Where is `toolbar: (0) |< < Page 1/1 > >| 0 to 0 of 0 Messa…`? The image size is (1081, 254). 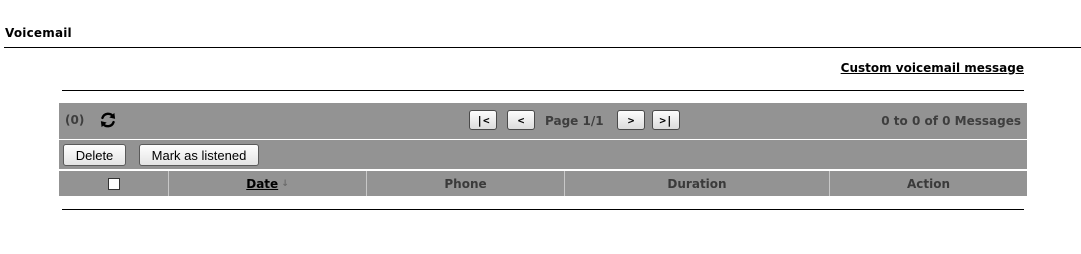 toolbar: (0) |< < Page 1/1 > >| 0 to 0 of 0 Messa… is located at coordinates (543, 121).